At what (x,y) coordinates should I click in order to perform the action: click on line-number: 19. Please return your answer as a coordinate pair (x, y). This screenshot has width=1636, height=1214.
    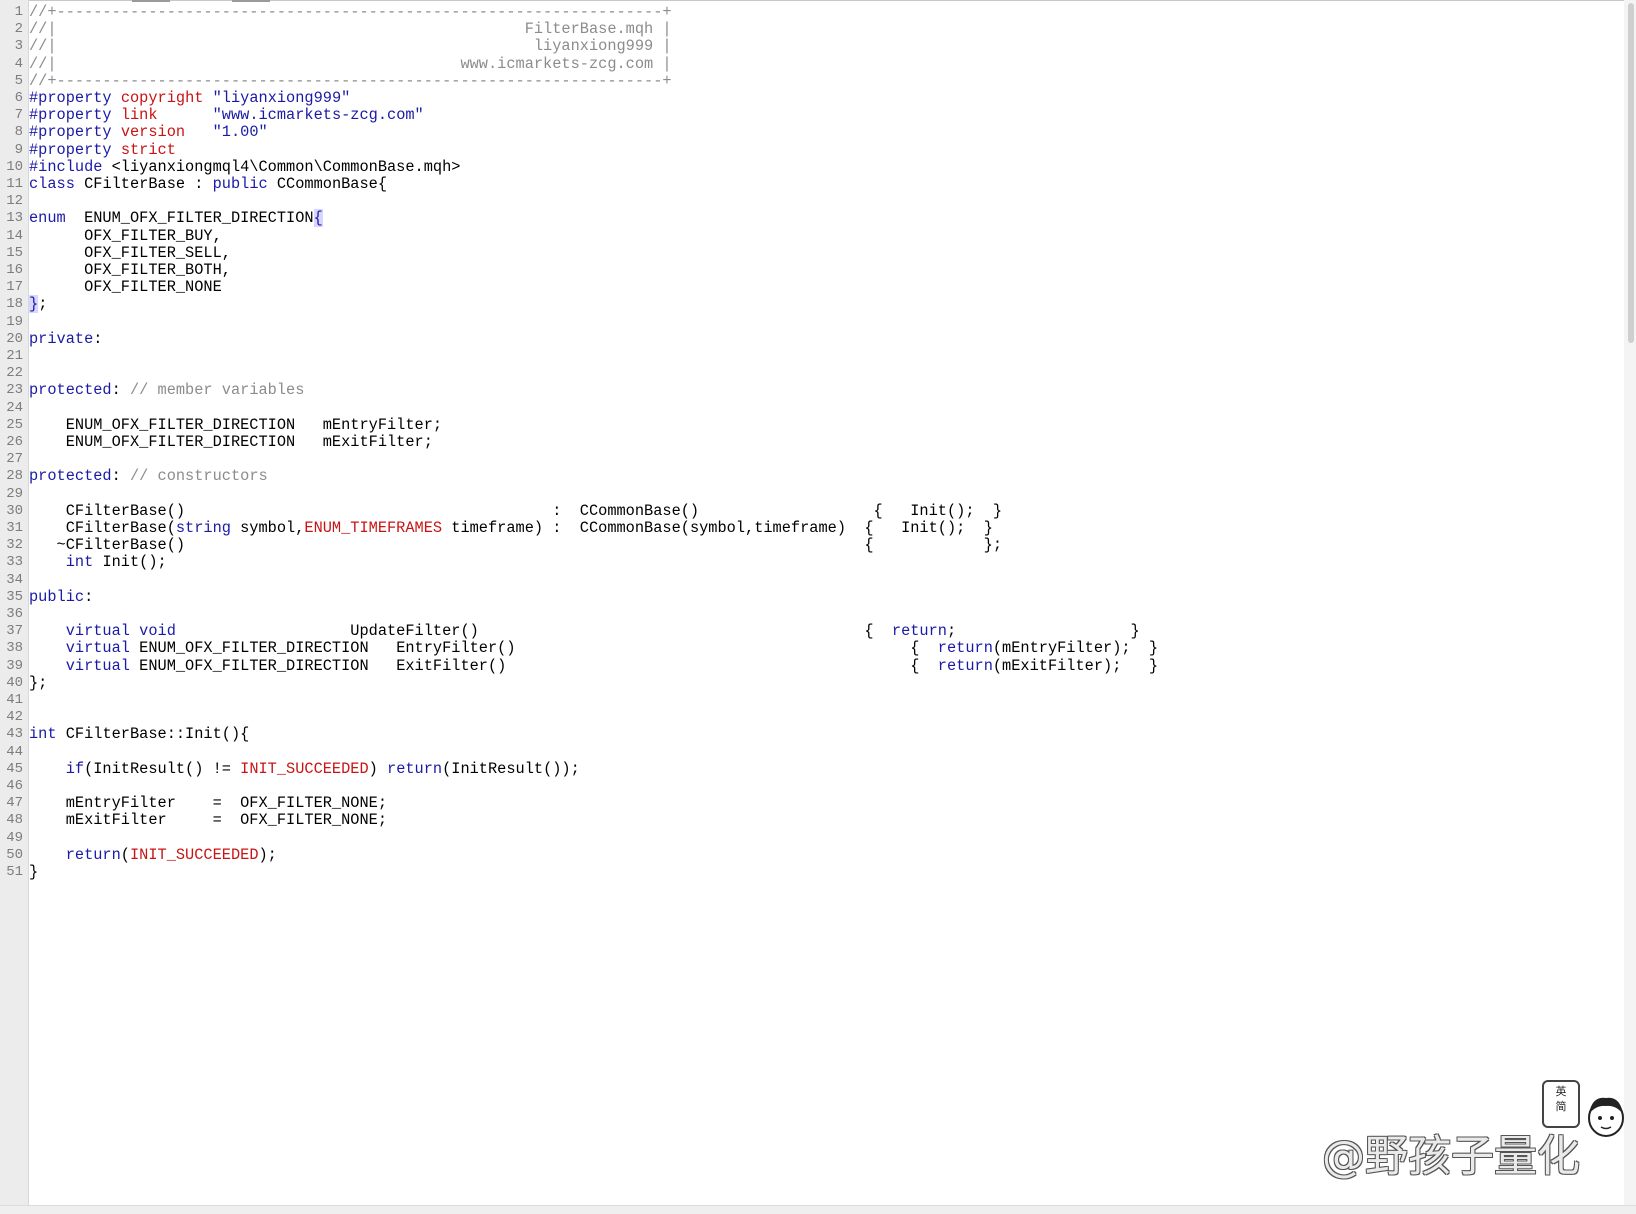
    Looking at the image, I should click on (14, 321).